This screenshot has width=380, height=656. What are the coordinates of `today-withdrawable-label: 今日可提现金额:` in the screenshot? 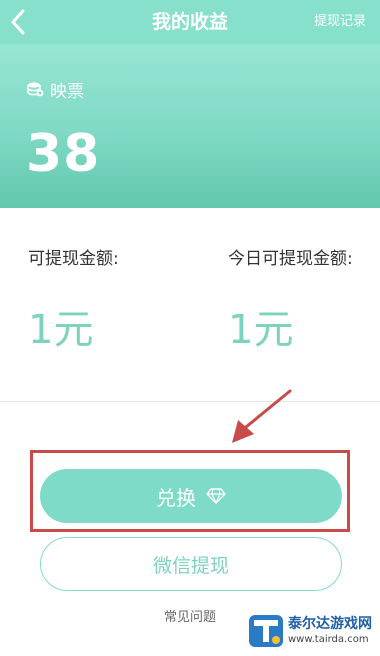 It's located at (290, 259).